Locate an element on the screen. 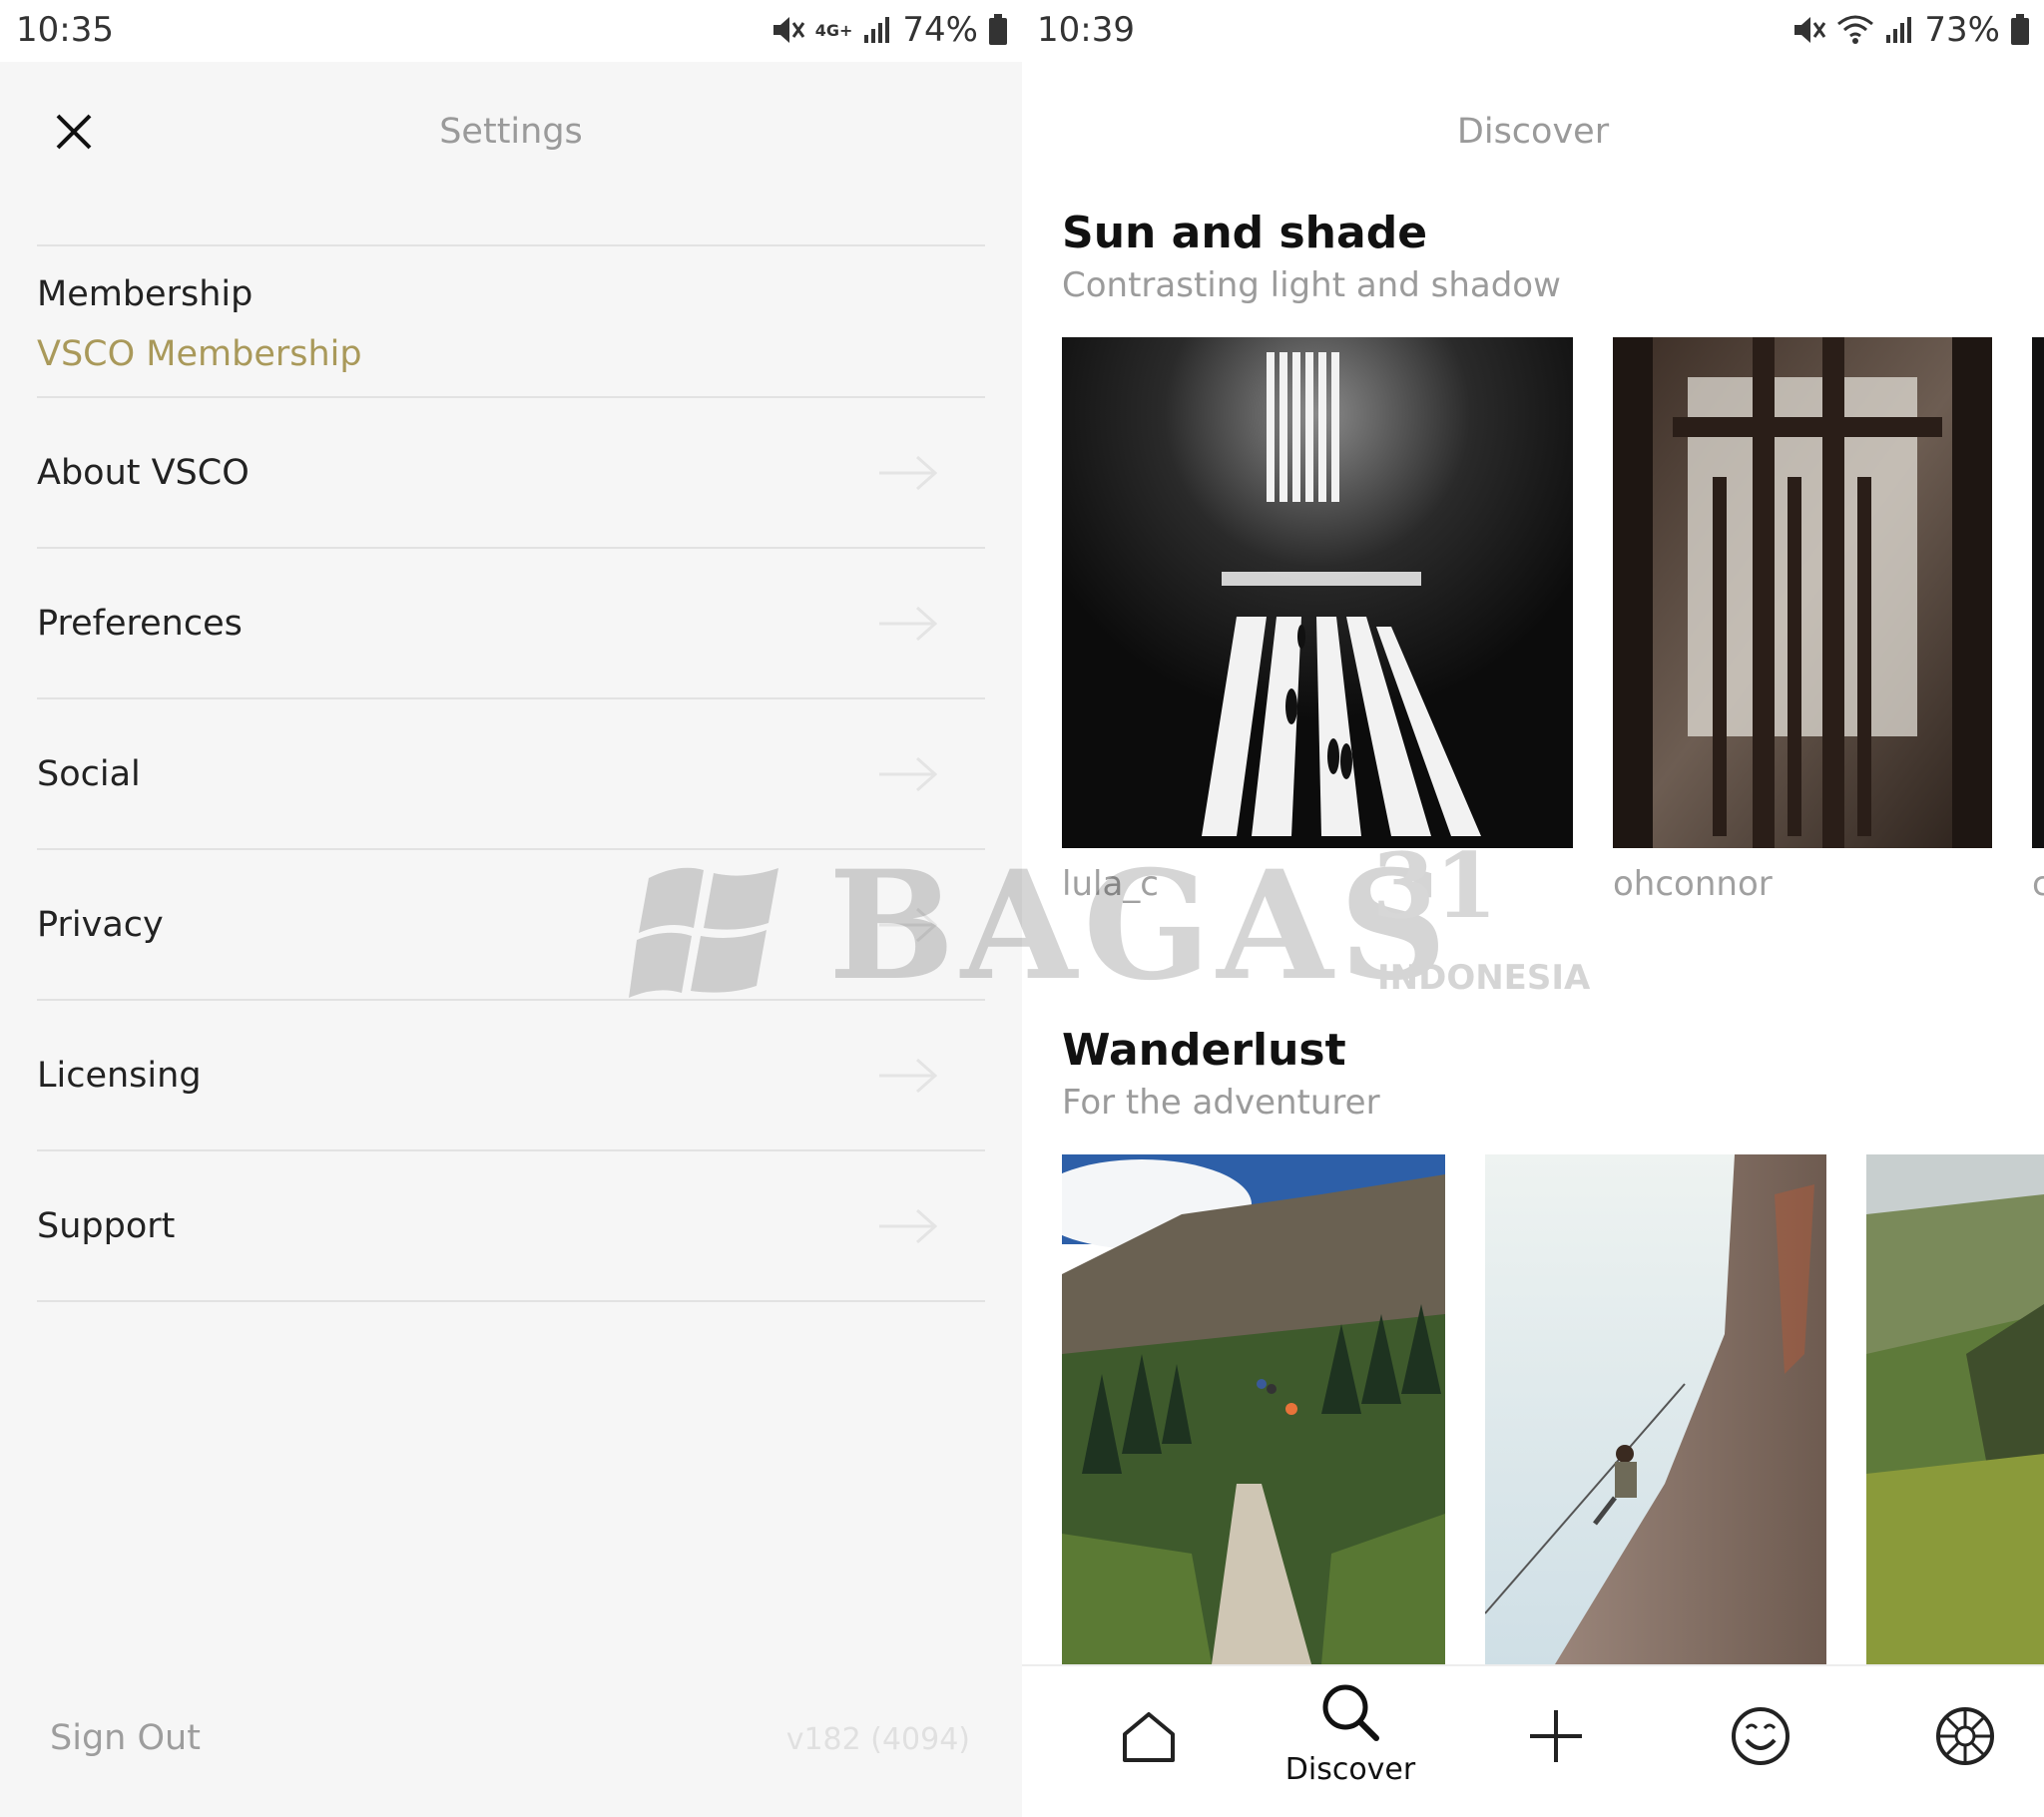 The height and width of the screenshot is (1817, 2044). nav-studio is located at coordinates (1965, 1761).